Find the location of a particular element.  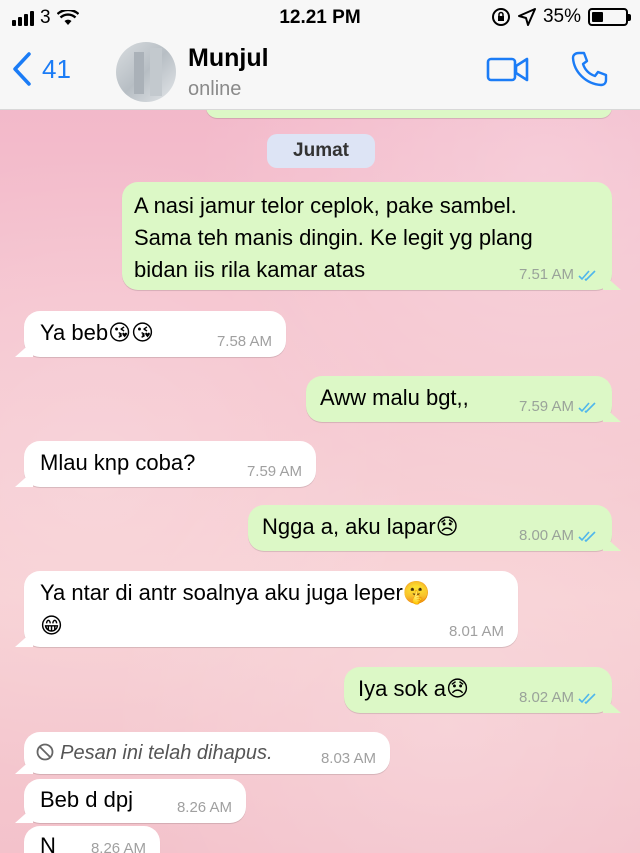

message-time: 7.58 AM is located at coordinates (244, 341).